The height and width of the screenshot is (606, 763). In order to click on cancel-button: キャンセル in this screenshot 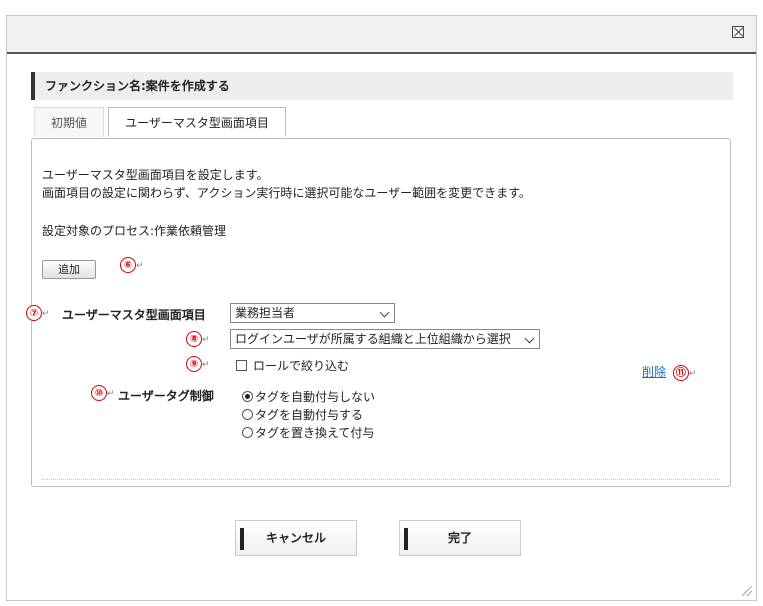, I will do `click(296, 538)`.